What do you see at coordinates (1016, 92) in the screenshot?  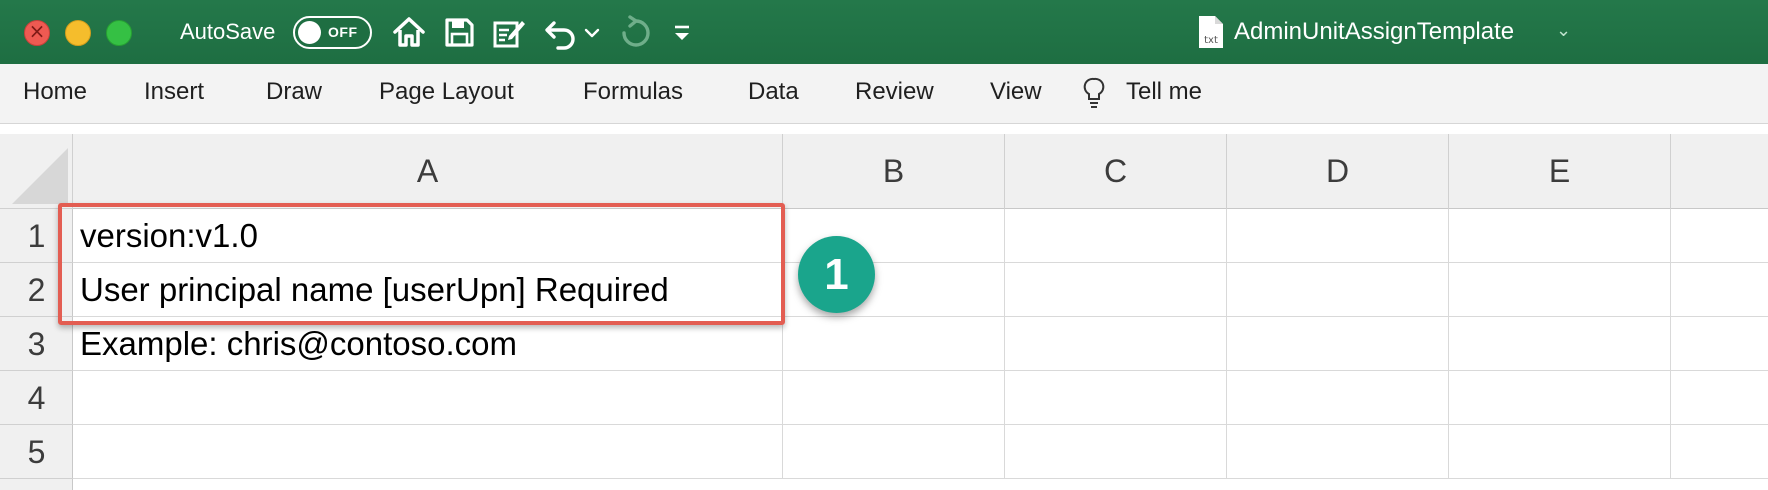 I see `tab-view: View` at bounding box center [1016, 92].